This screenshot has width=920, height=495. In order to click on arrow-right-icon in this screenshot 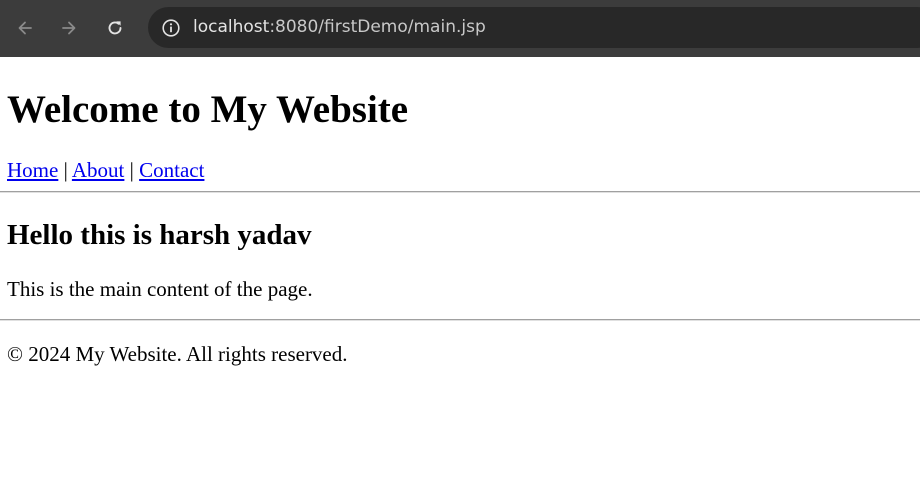, I will do `click(69, 28)`.